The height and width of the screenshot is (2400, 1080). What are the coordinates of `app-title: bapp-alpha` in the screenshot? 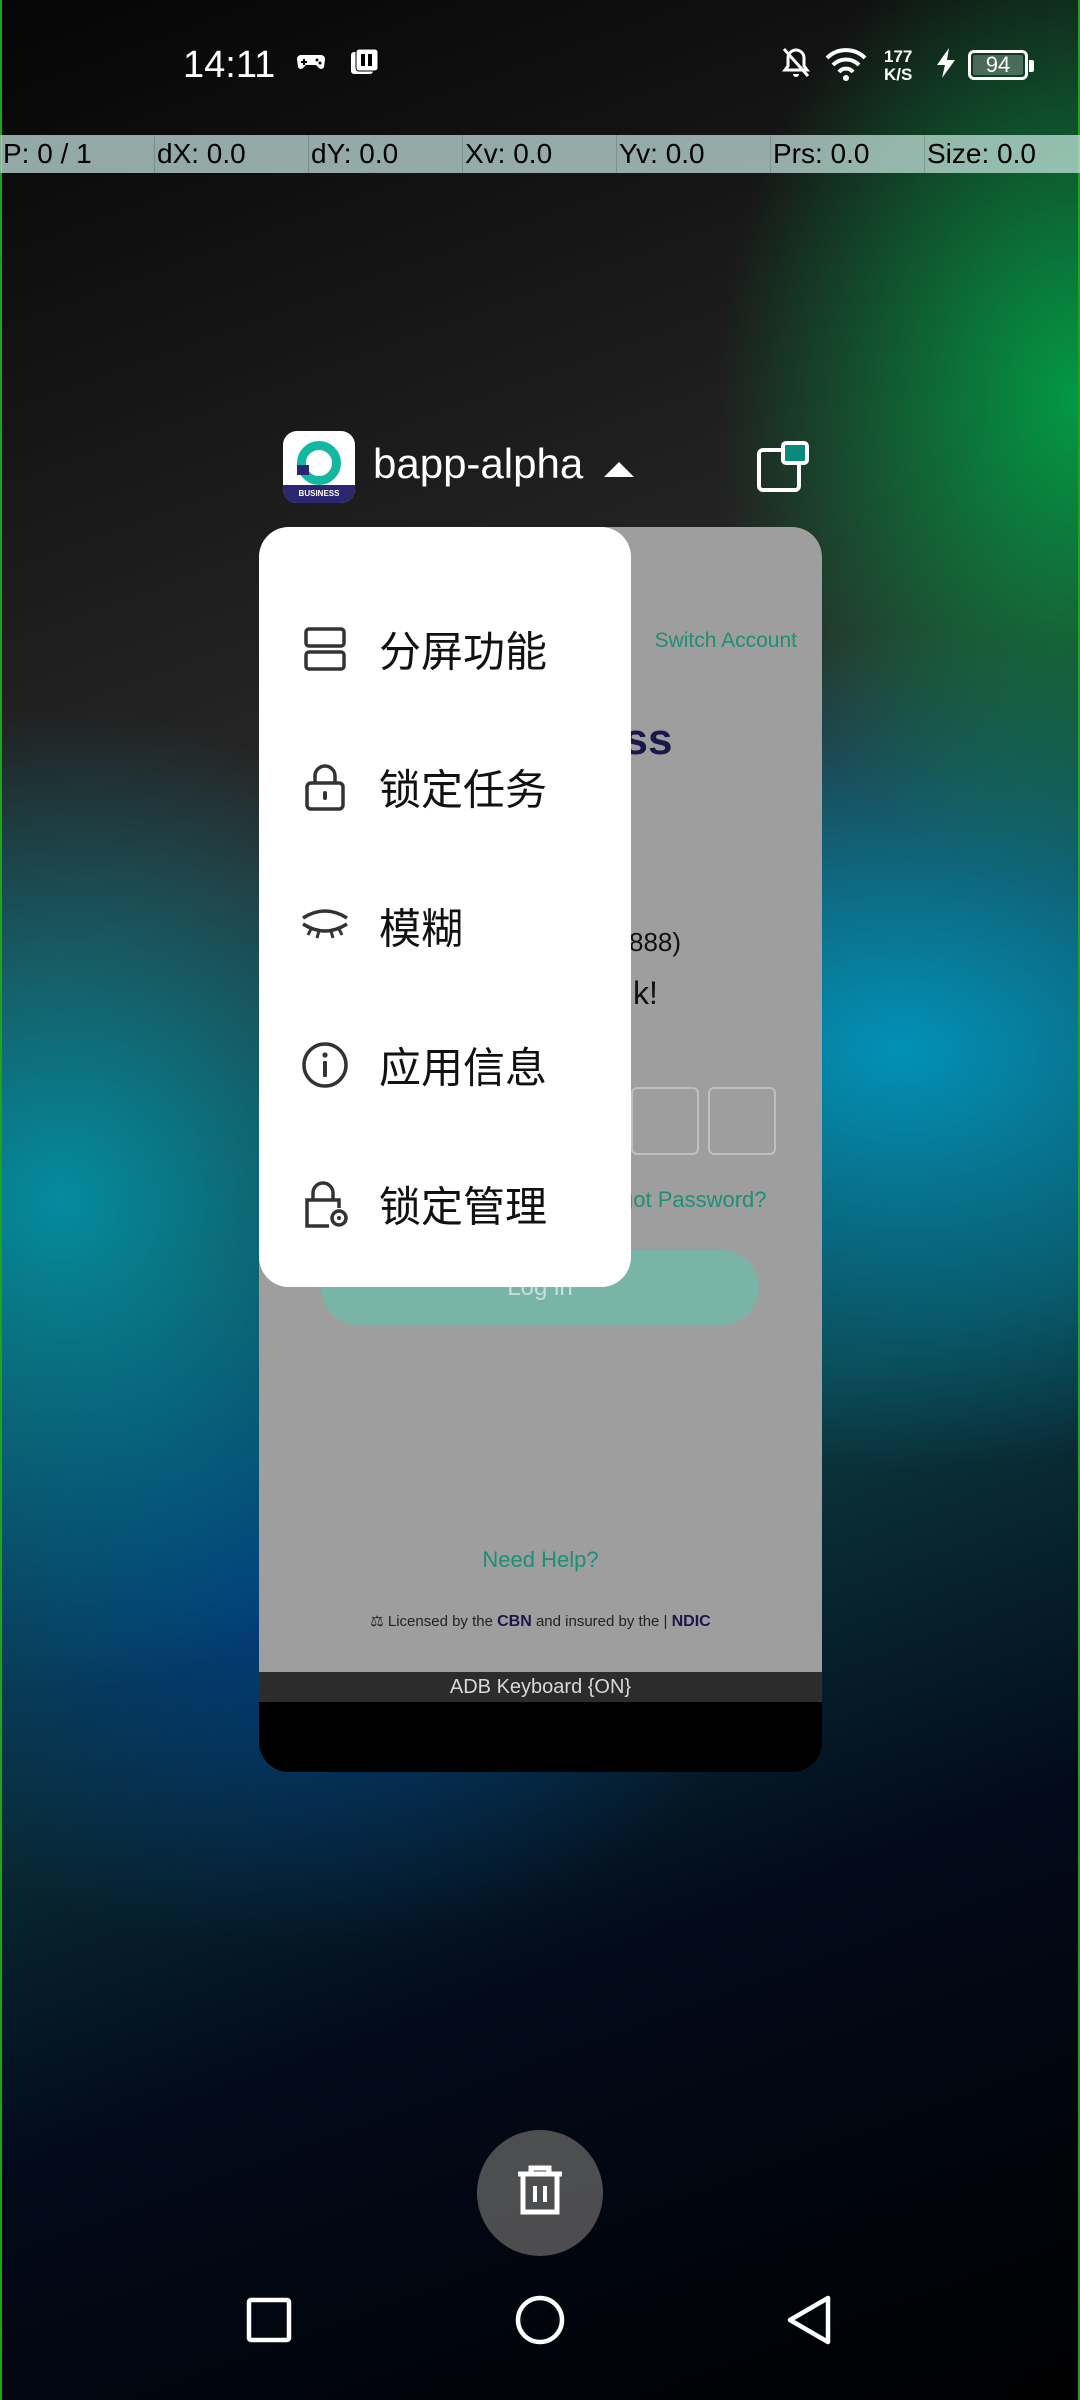 It's located at (478, 464).